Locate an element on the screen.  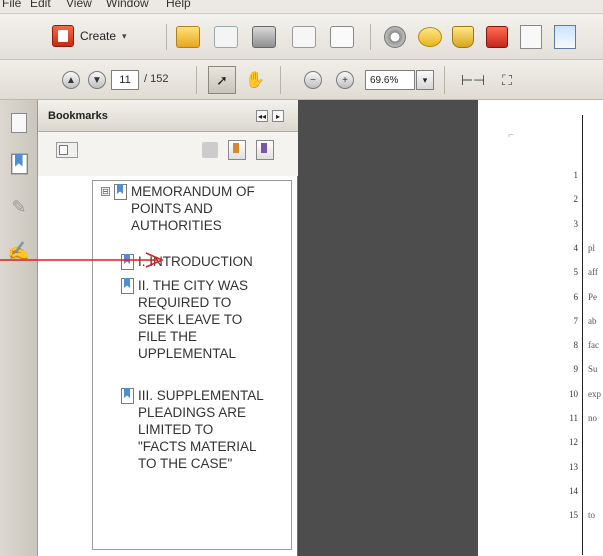
document-view-icon is located at coordinates (565, 37).